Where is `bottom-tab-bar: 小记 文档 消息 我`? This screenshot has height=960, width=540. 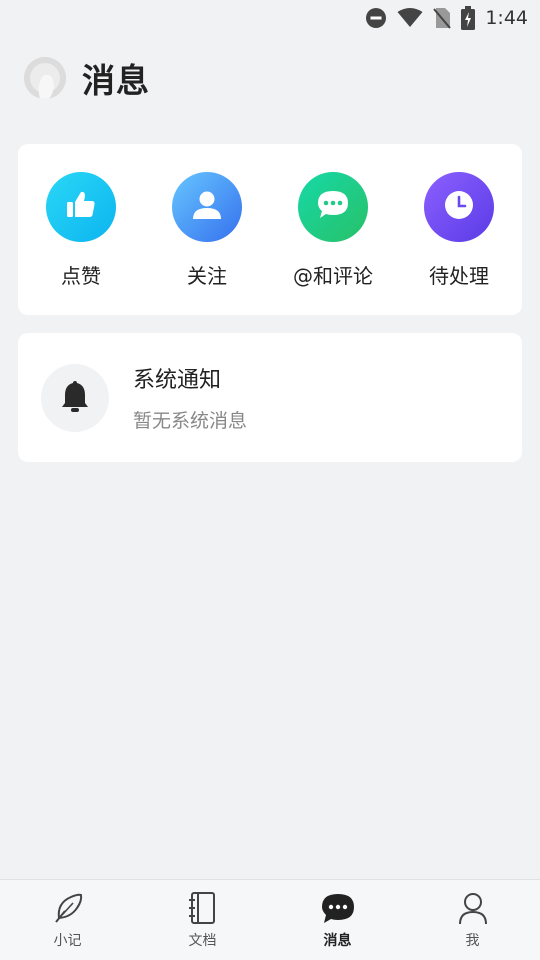
bottom-tab-bar: 小记 文档 消息 我 is located at coordinates (270, 919).